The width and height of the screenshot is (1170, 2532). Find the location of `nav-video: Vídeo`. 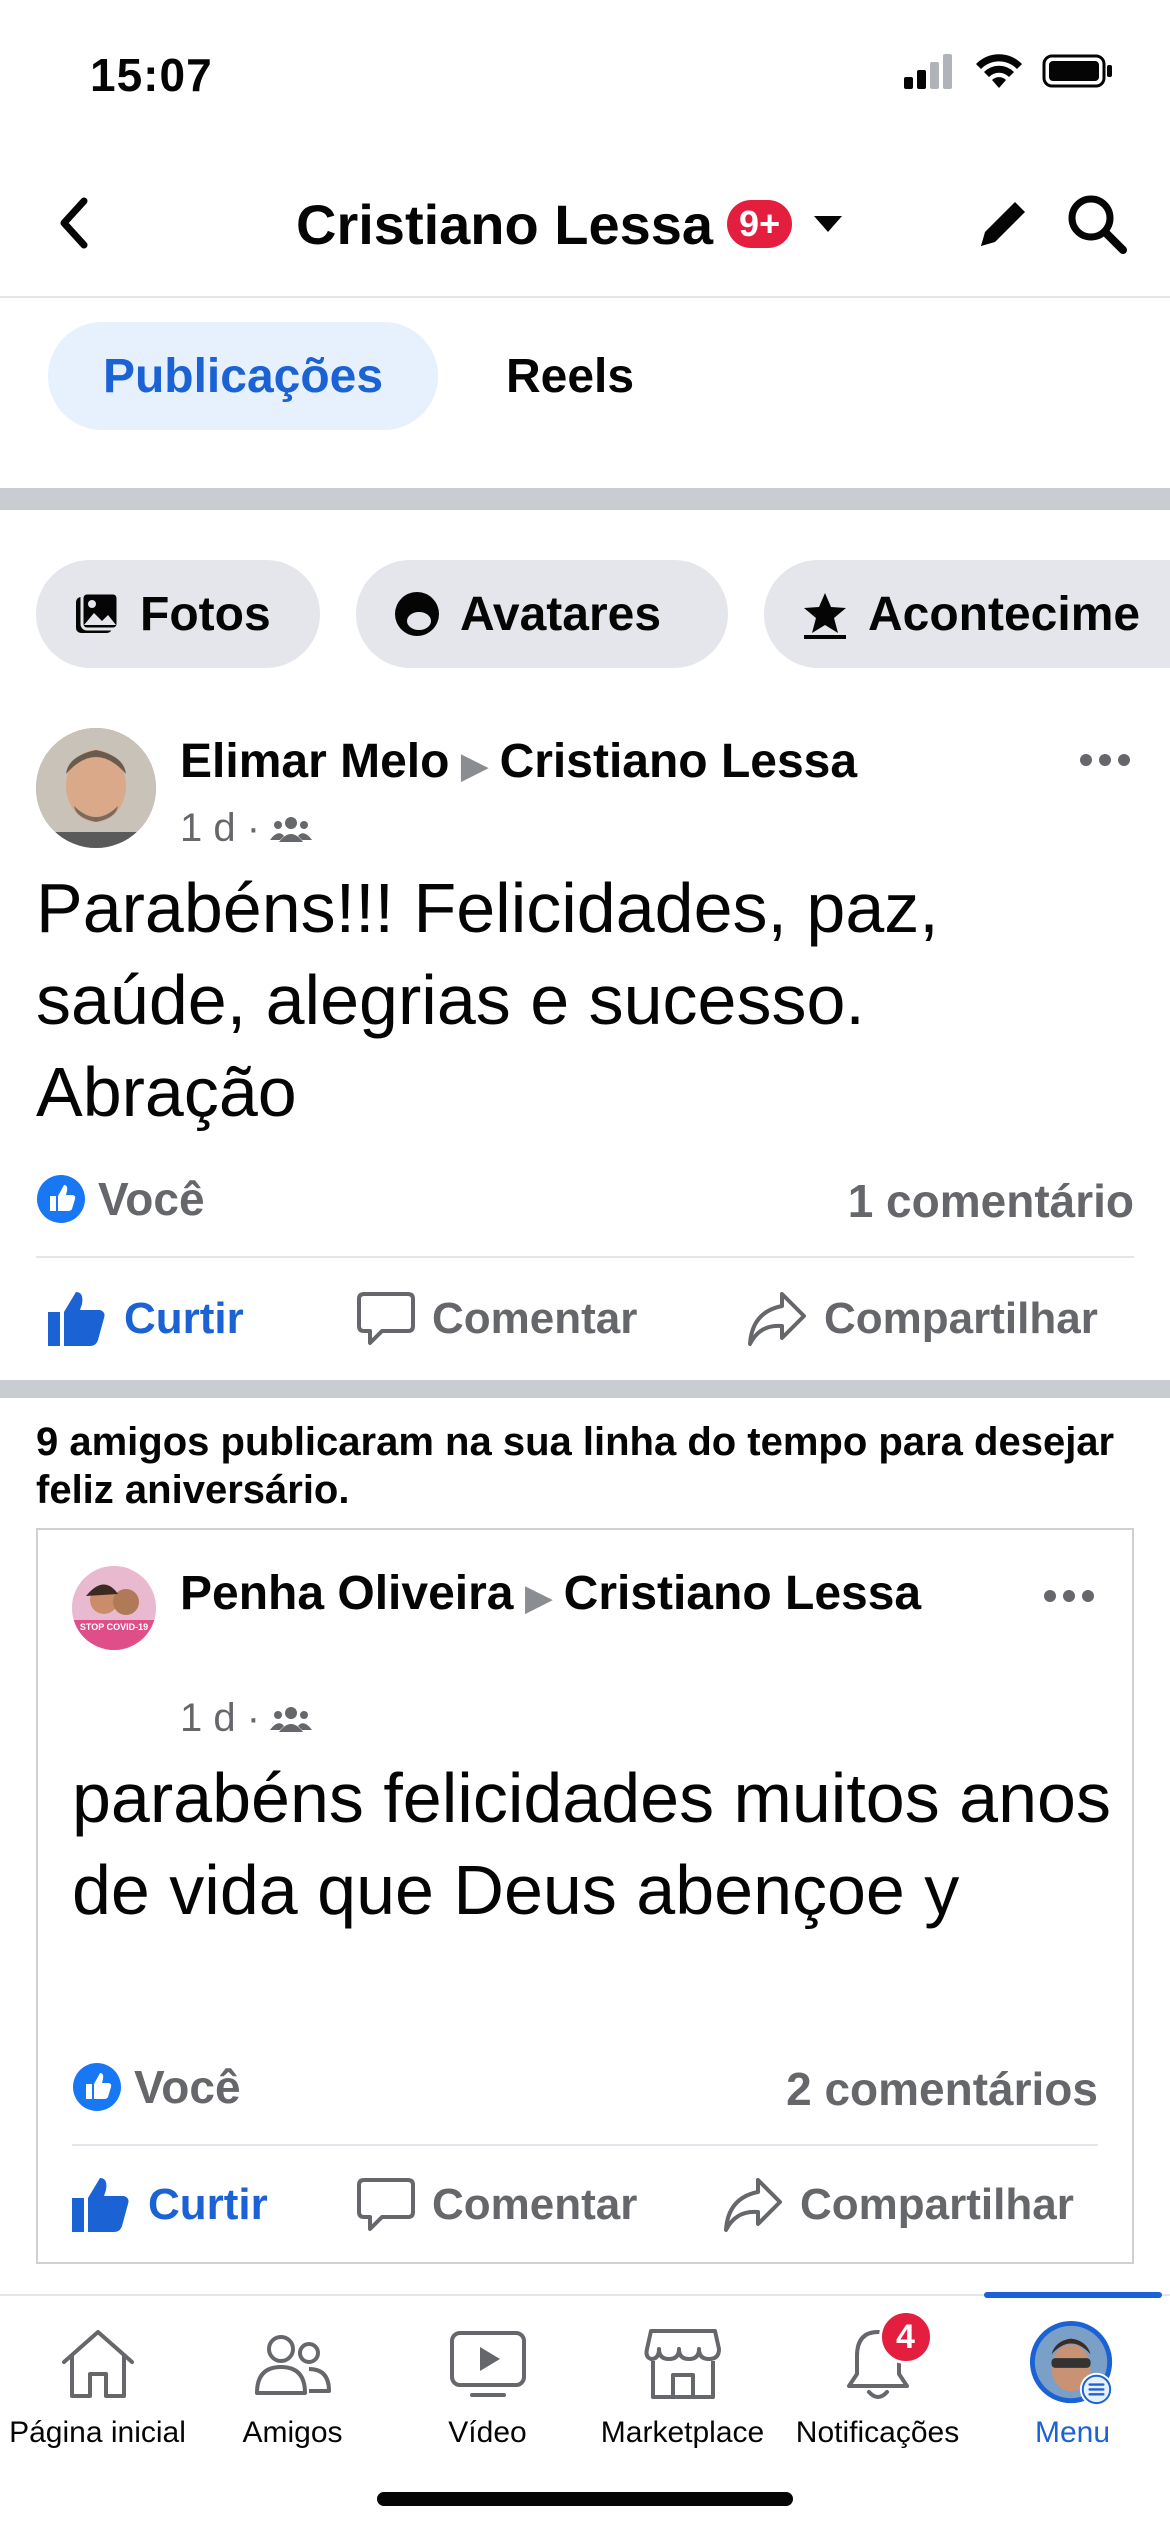

nav-video: Vídeo is located at coordinates (487, 2396).